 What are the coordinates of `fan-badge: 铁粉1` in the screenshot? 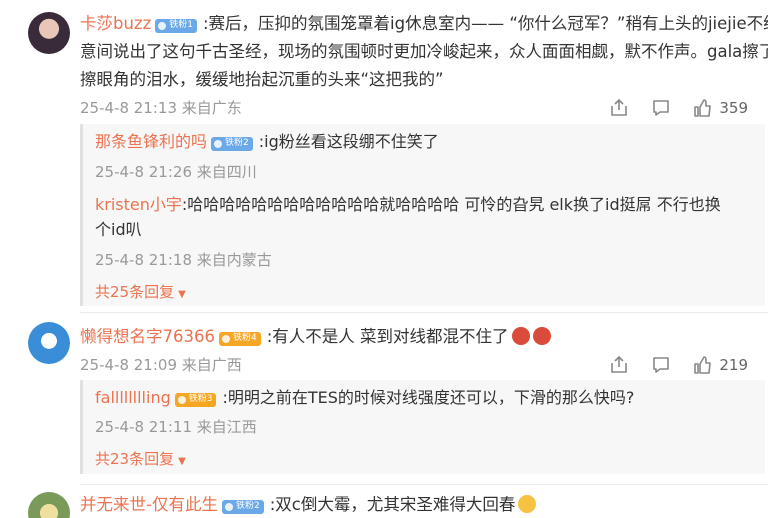 It's located at (176, 26).